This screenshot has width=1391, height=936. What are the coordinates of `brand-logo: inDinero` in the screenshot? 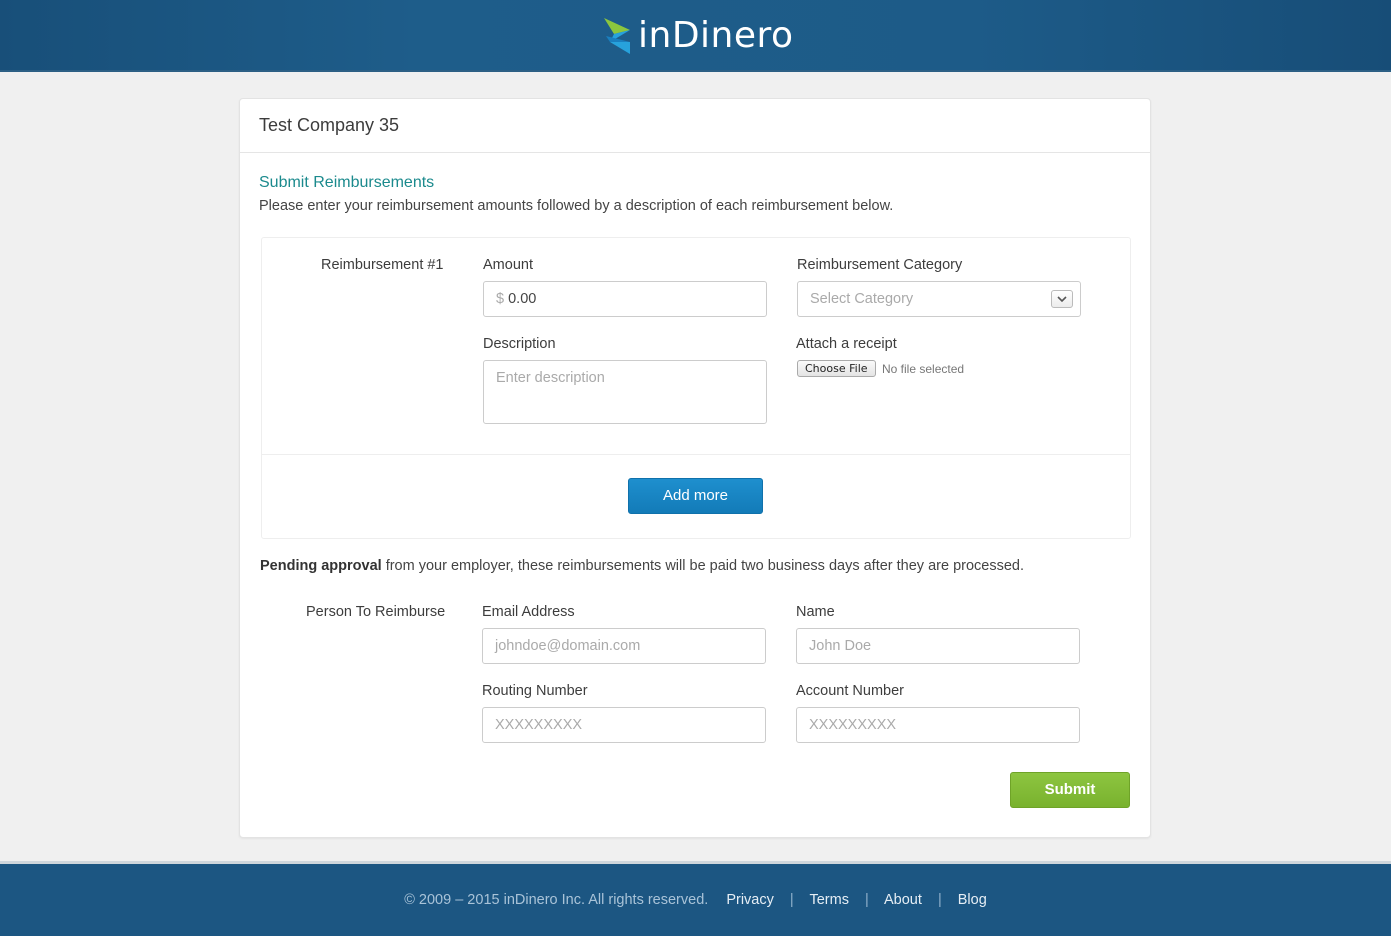 It's located at (699, 36).